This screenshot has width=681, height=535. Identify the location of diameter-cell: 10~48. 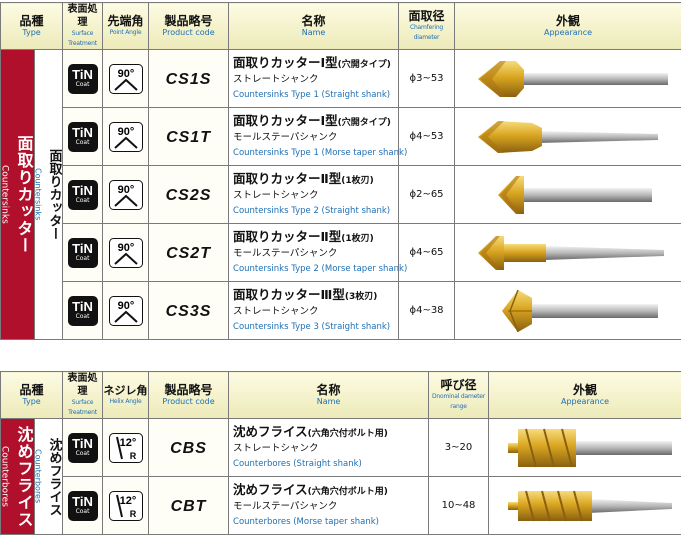
(459, 506).